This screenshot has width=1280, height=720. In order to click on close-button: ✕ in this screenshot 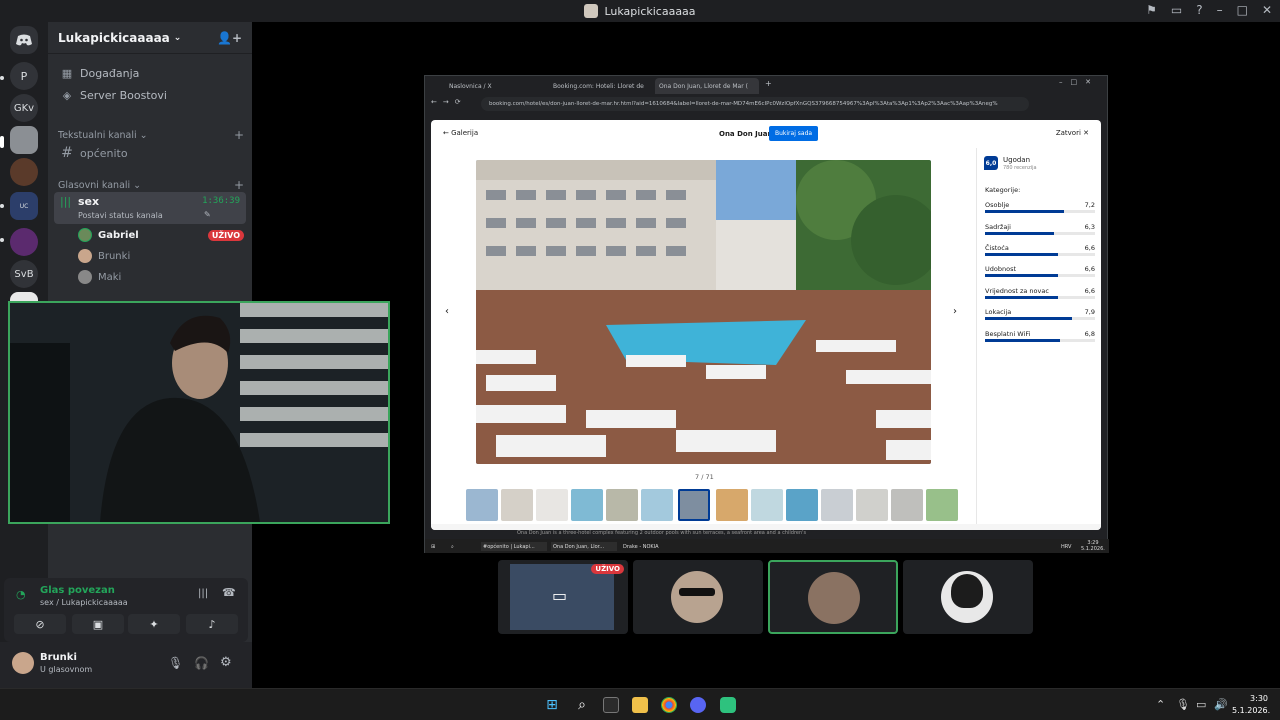, I will do `click(1267, 10)`.